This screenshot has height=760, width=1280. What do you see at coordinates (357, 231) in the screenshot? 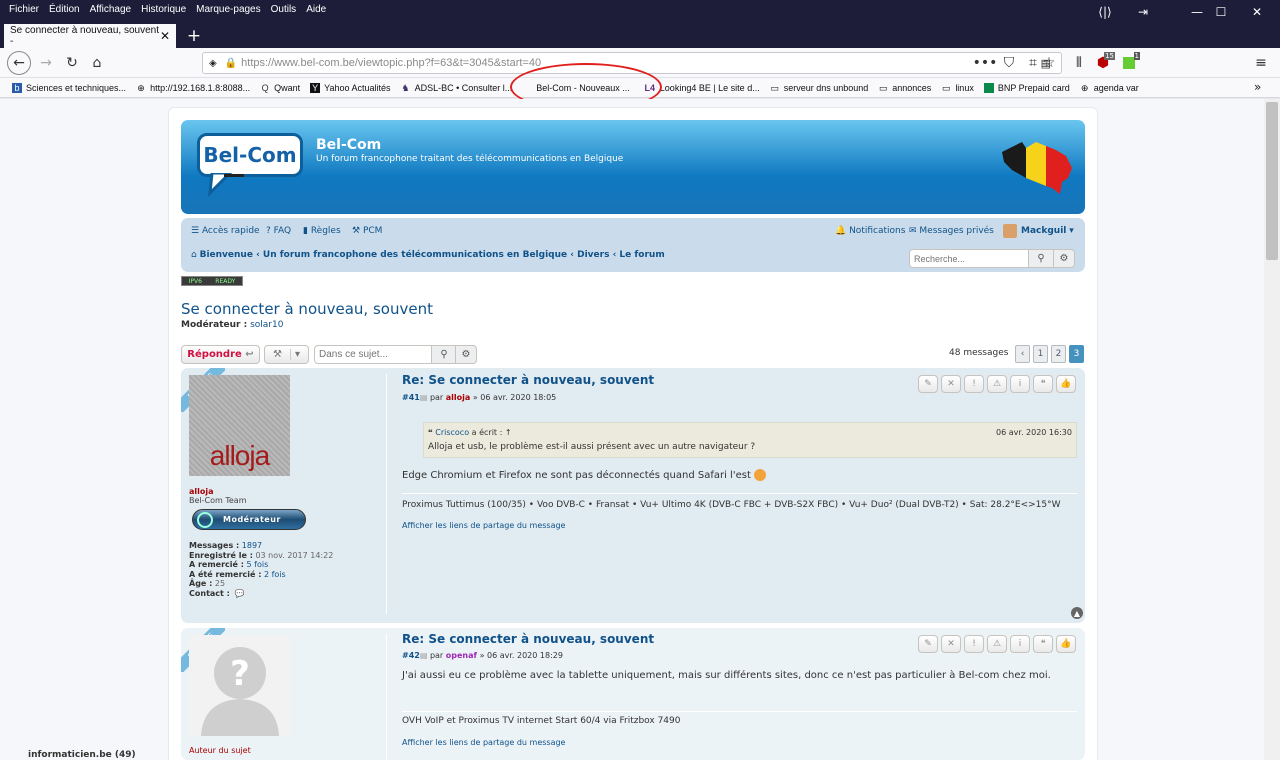
I see `wrench-icon: ⚒` at bounding box center [357, 231].